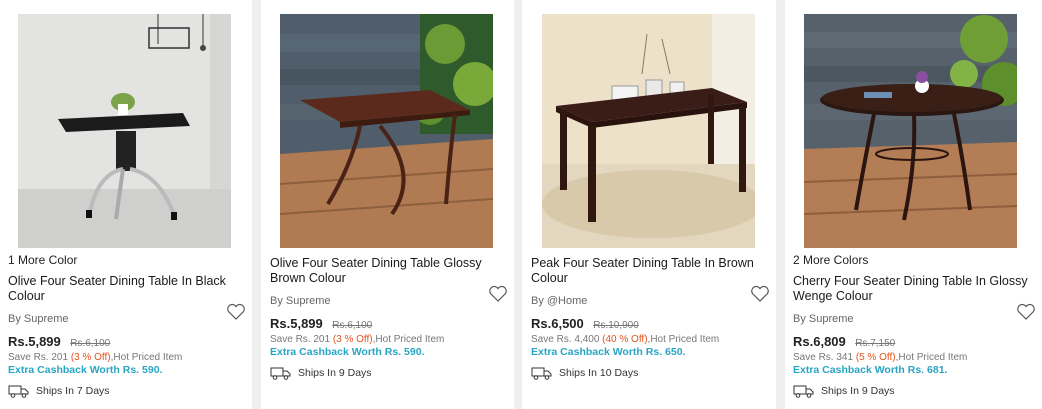 This screenshot has height=409, width=1042. Describe the element at coordinates (824, 357) in the screenshot. I see `savings-amount: Save Rs. 341` at that location.